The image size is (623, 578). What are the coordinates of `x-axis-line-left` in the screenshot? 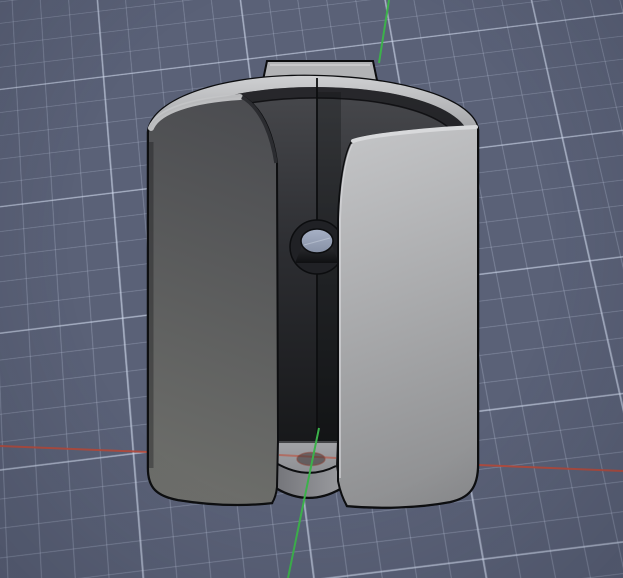 It's located at (74, 449).